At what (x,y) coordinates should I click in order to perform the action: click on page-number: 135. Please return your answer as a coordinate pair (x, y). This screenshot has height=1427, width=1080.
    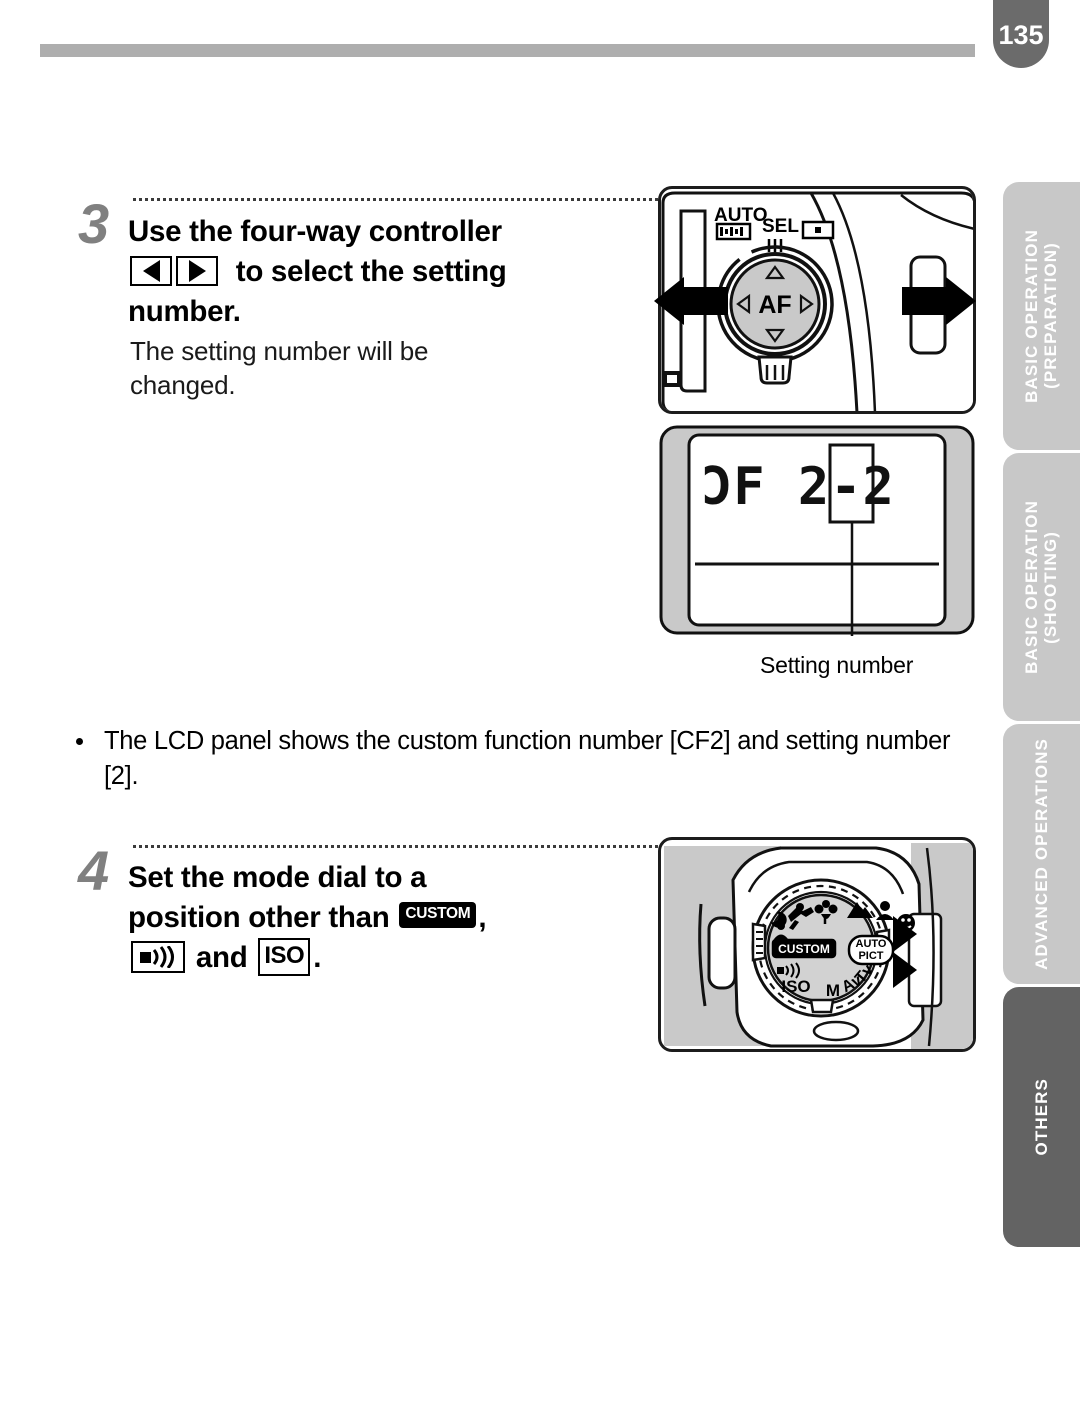
    Looking at the image, I should click on (1021, 35).